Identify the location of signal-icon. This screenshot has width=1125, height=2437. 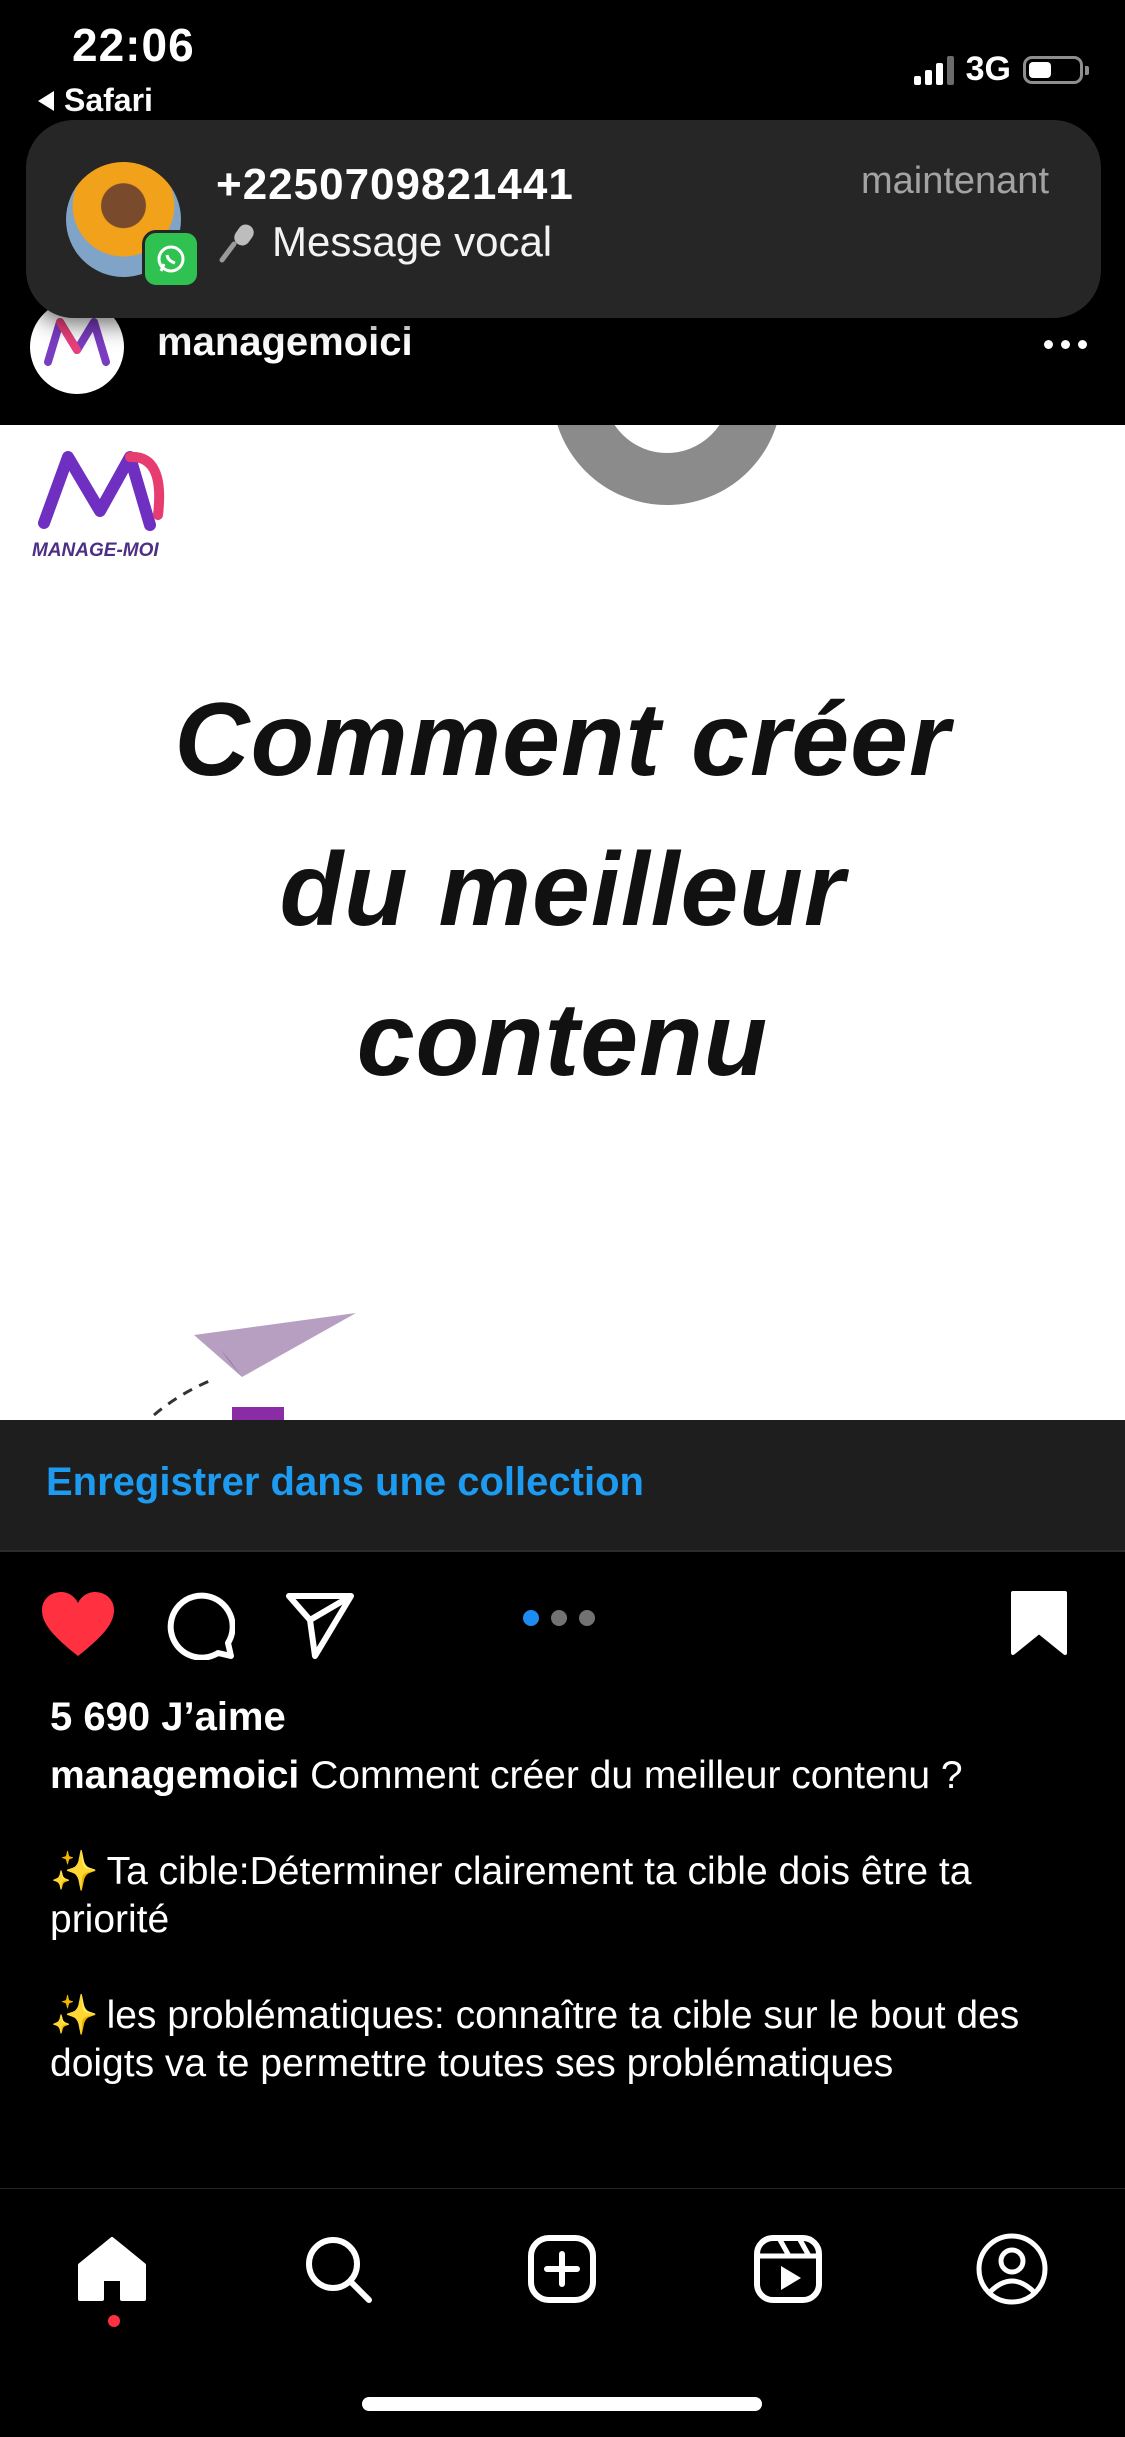
(933, 70).